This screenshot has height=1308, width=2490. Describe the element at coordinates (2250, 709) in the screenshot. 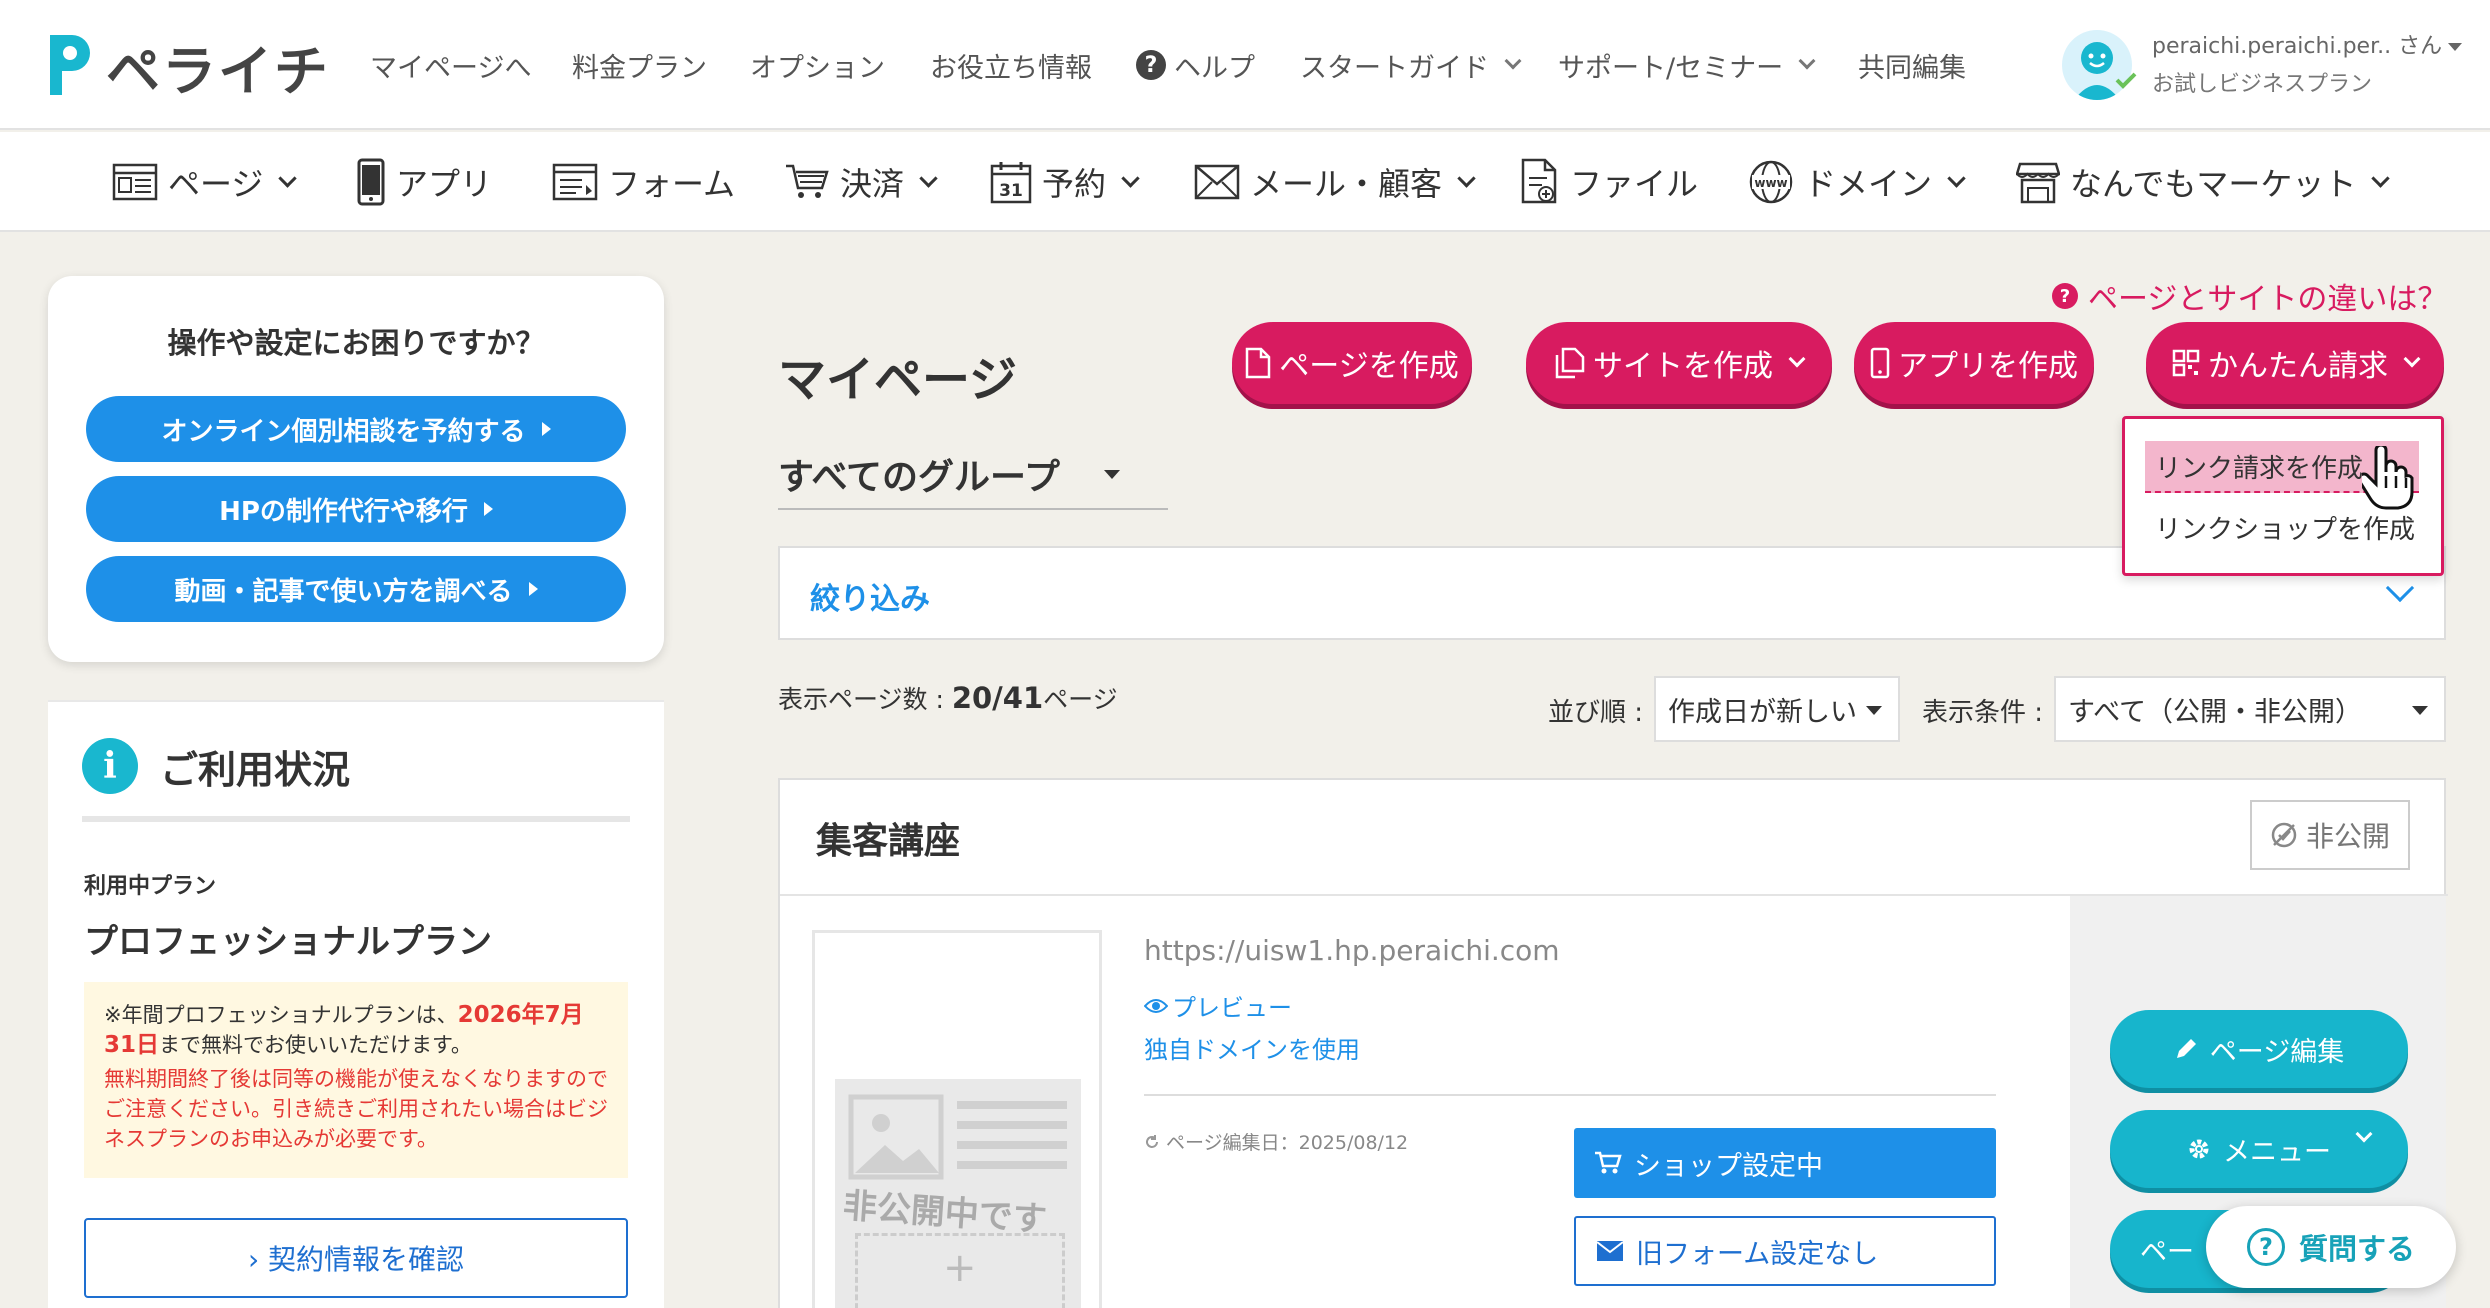

I see `display-condition-select: すべて（公開・非公開）` at that location.